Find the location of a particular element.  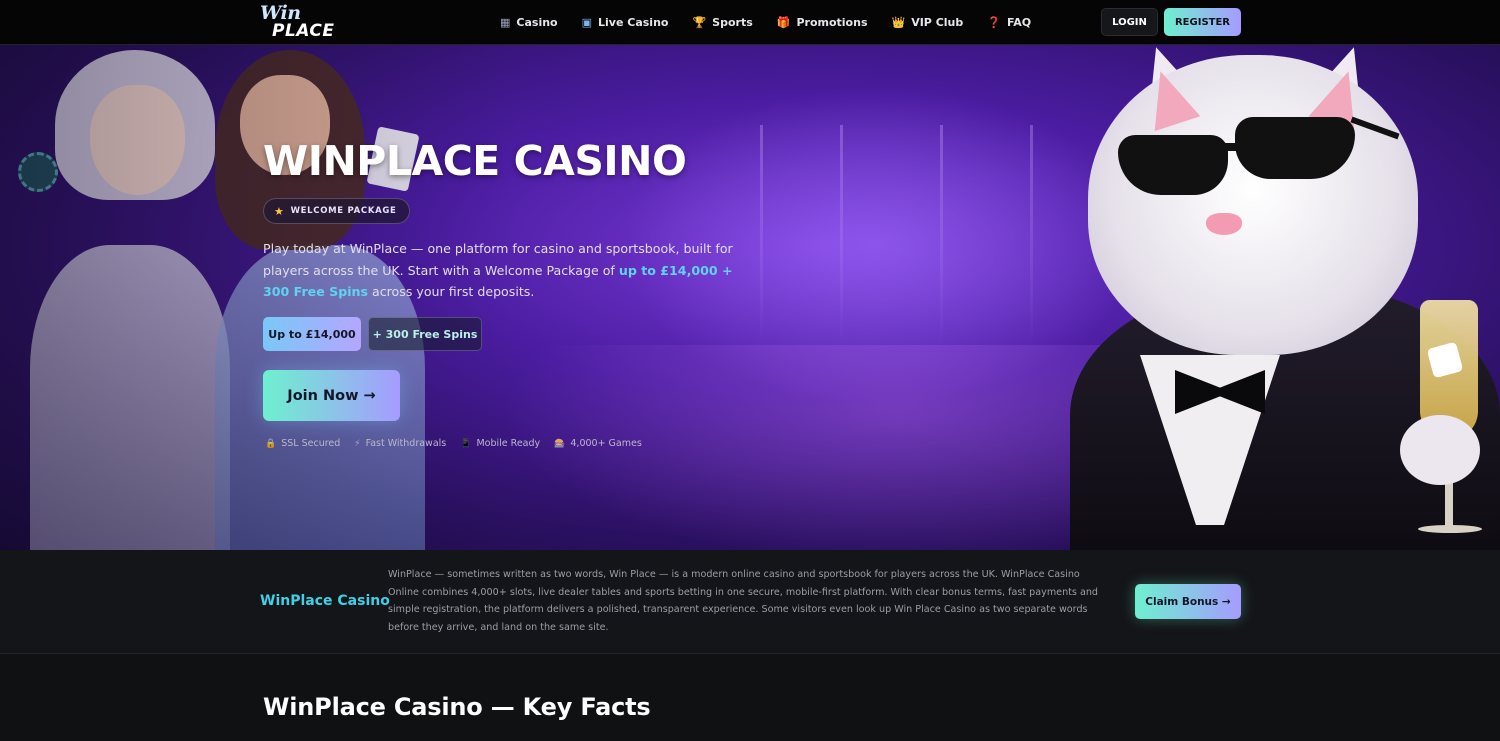

nav-casino: ▦ Casino is located at coordinates (529, 22).